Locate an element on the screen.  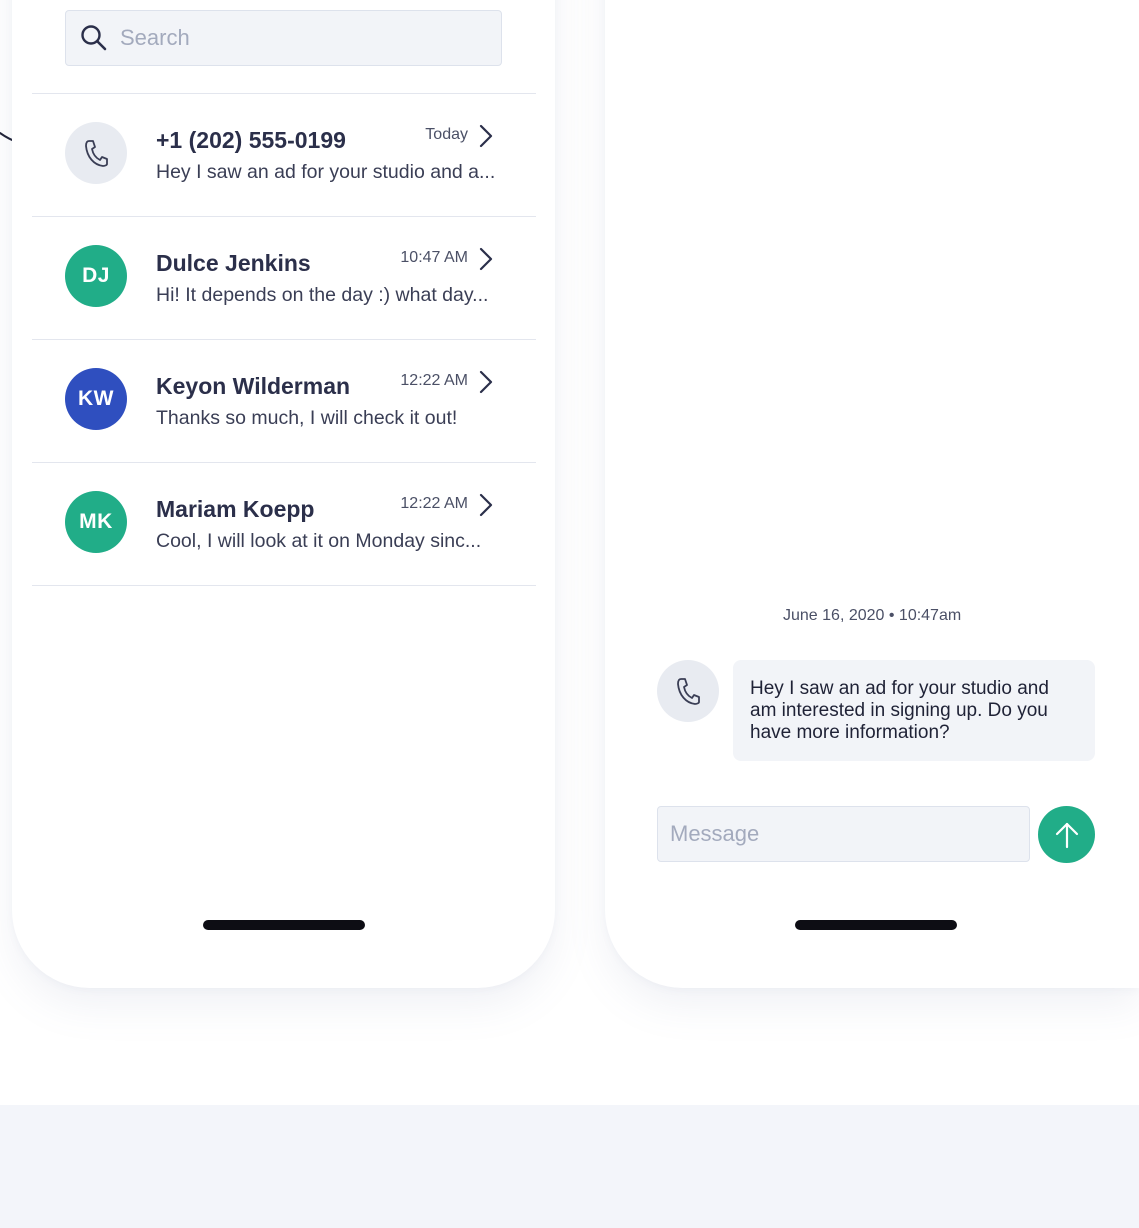
conversation-name: Dulce Jenkins is located at coordinates (233, 263).